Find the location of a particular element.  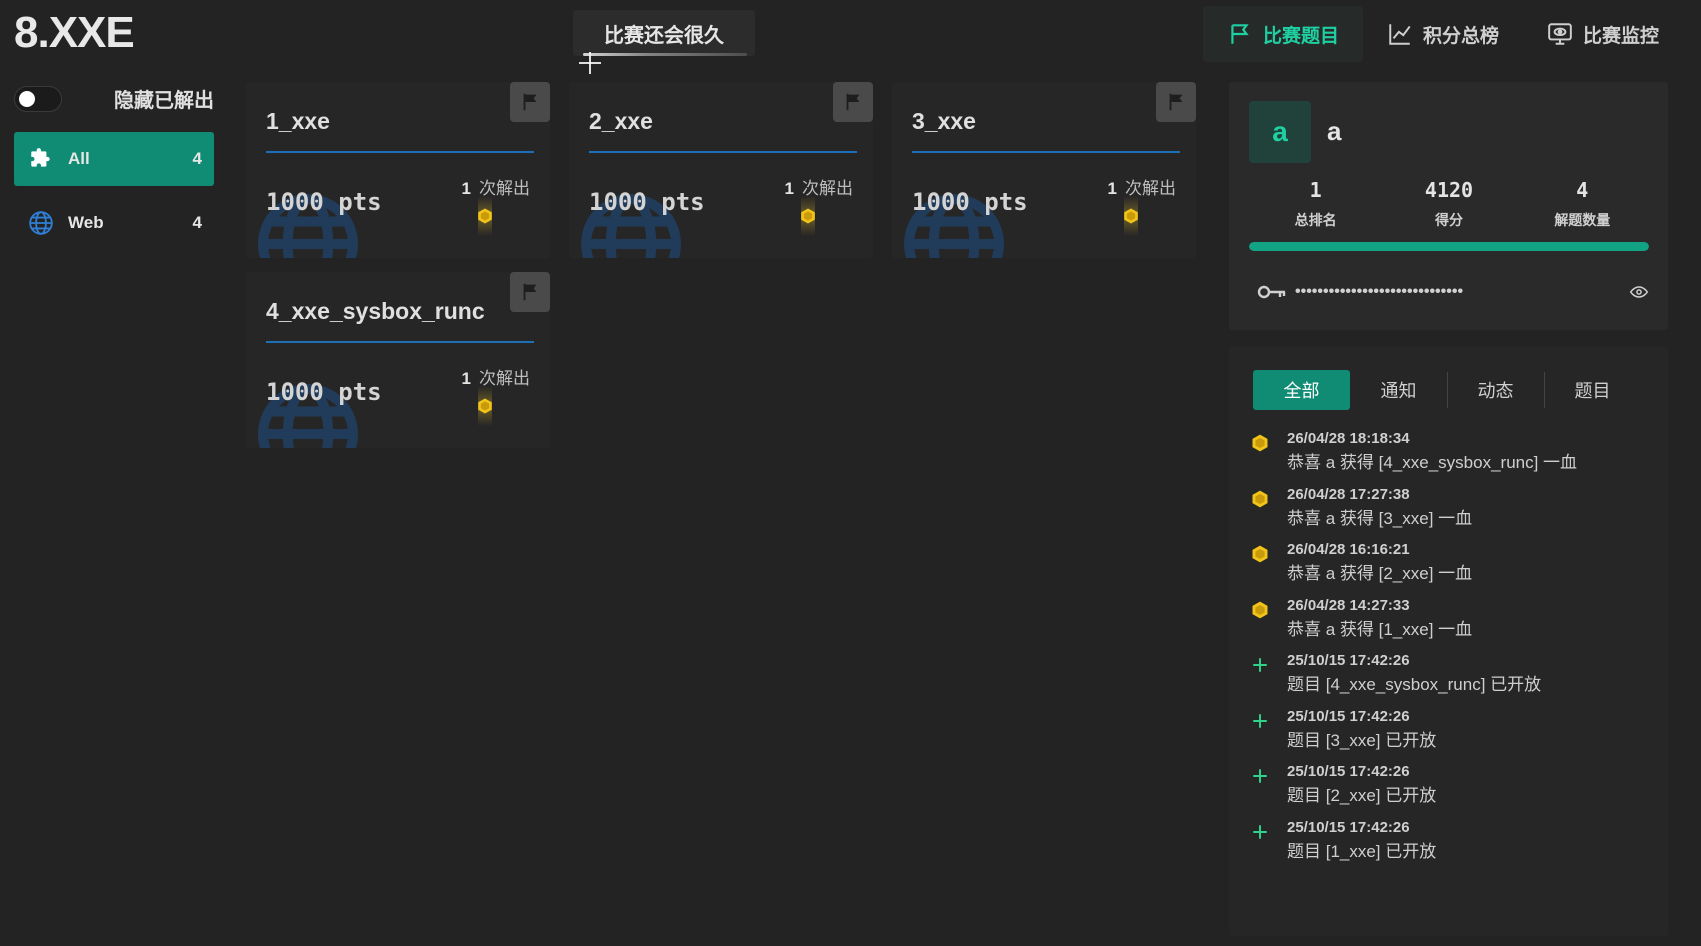

category-list: All 4 Web 4 is located at coordinates (114, 196).